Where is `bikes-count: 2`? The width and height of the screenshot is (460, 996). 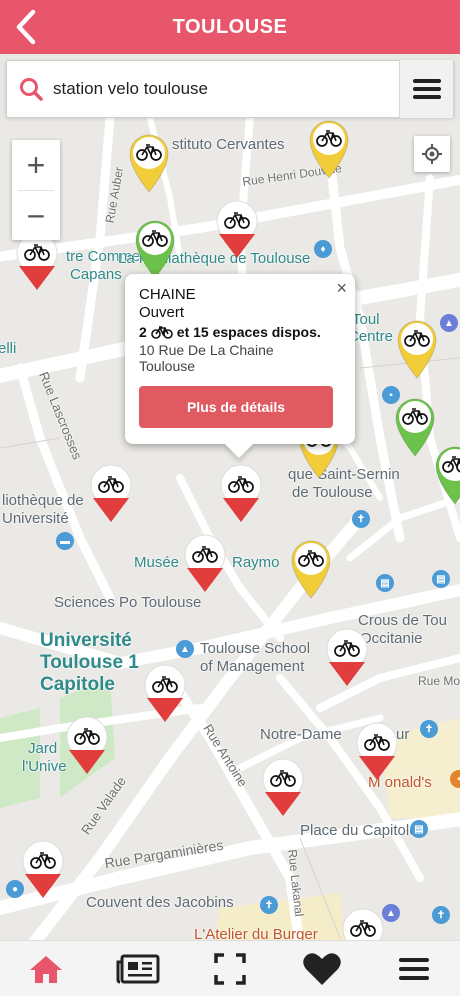
bikes-count: 2 is located at coordinates (143, 332).